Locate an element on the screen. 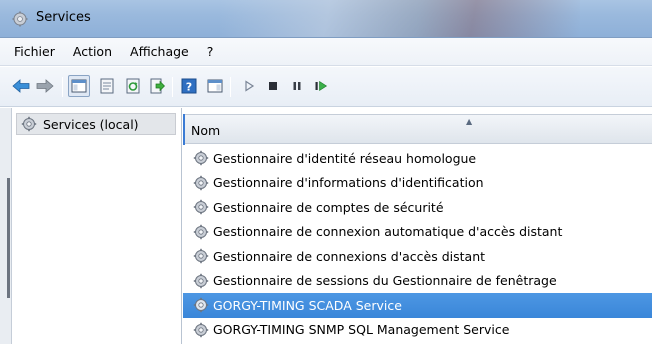 The image size is (652, 344). show-hide-console-tree-icon is located at coordinates (79, 86).